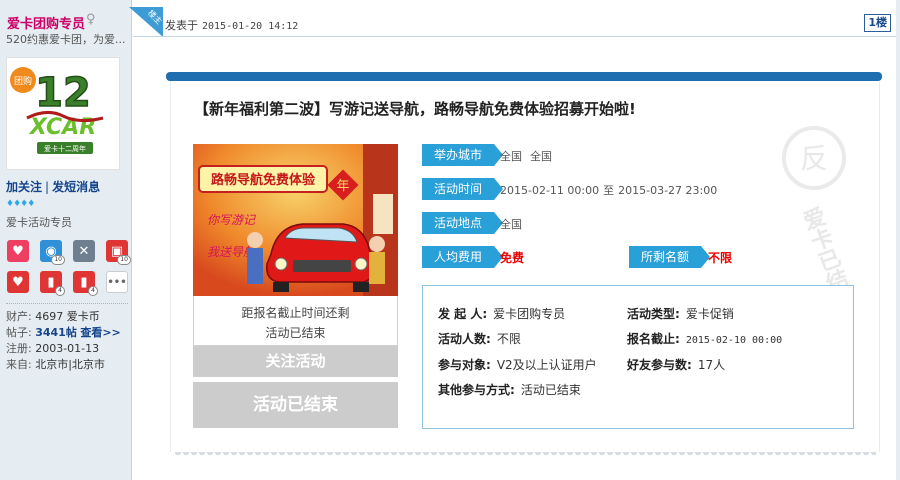 This screenshot has height=480, width=900. I want to click on follow-activity-button: 关注活动, so click(295, 361).